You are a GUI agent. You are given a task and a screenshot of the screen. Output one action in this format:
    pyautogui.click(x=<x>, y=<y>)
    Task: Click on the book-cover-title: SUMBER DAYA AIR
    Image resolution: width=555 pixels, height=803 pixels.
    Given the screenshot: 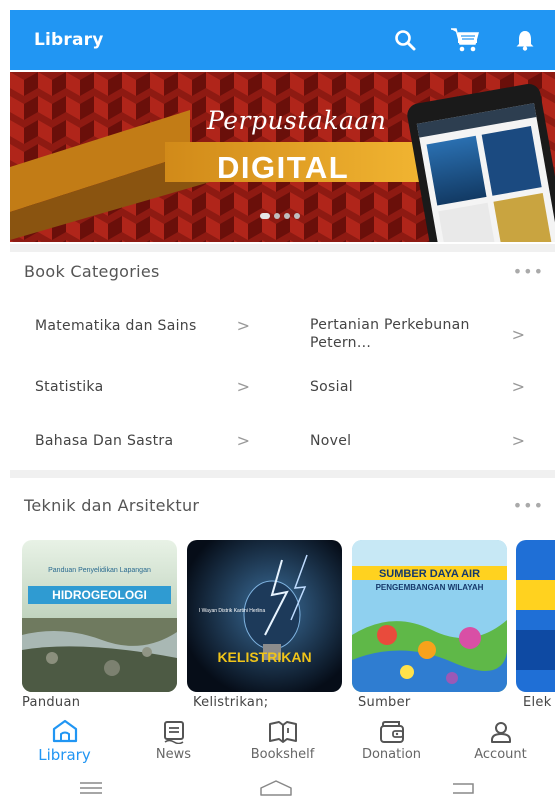 What is the action you would take?
    pyautogui.click(x=429, y=574)
    